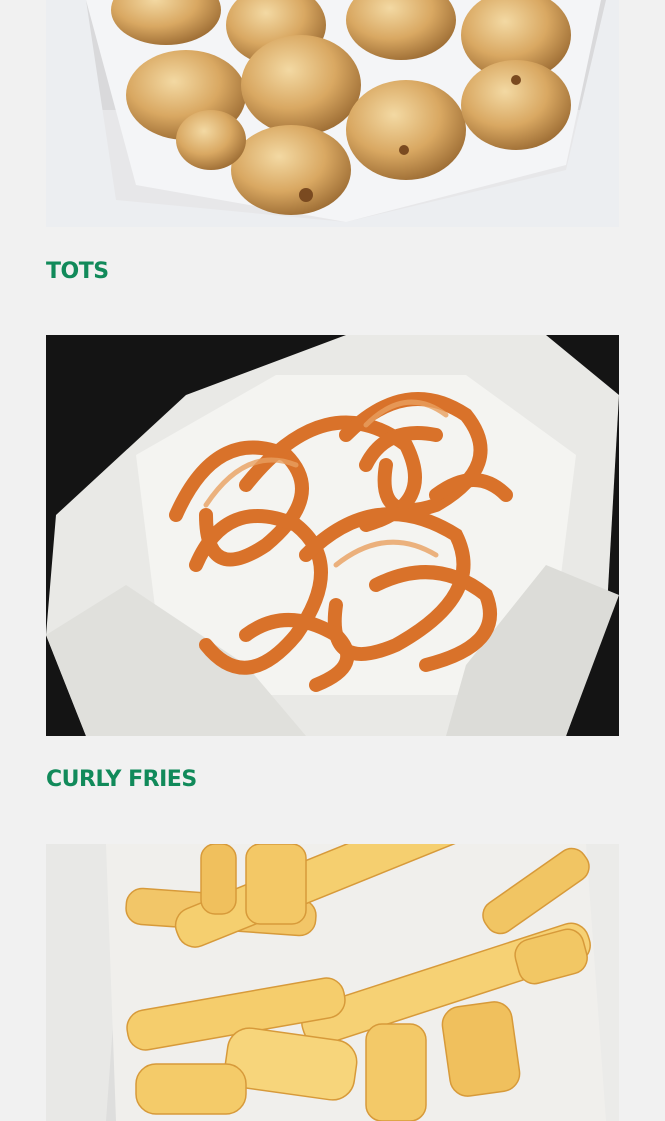  I want to click on tots-title: TOTS, so click(77, 272).